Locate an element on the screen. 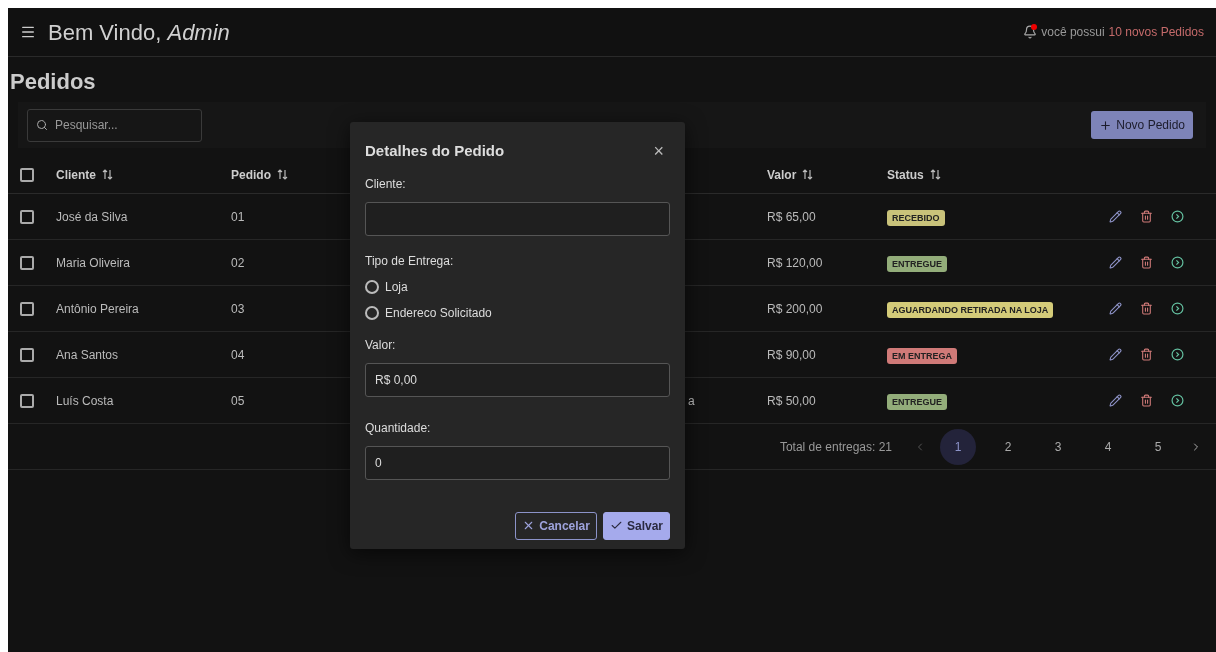 The height and width of the screenshot is (652, 1216). status-badge: EM ENTREGA is located at coordinates (922, 355).